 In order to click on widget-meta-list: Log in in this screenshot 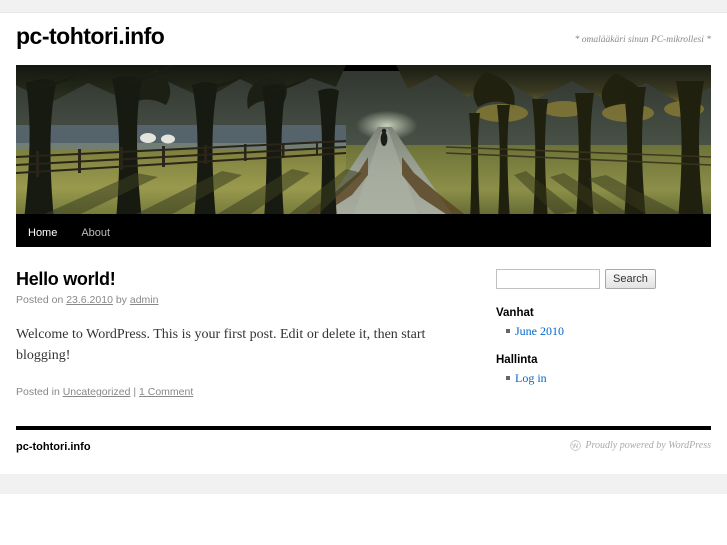, I will do `click(583, 378)`.